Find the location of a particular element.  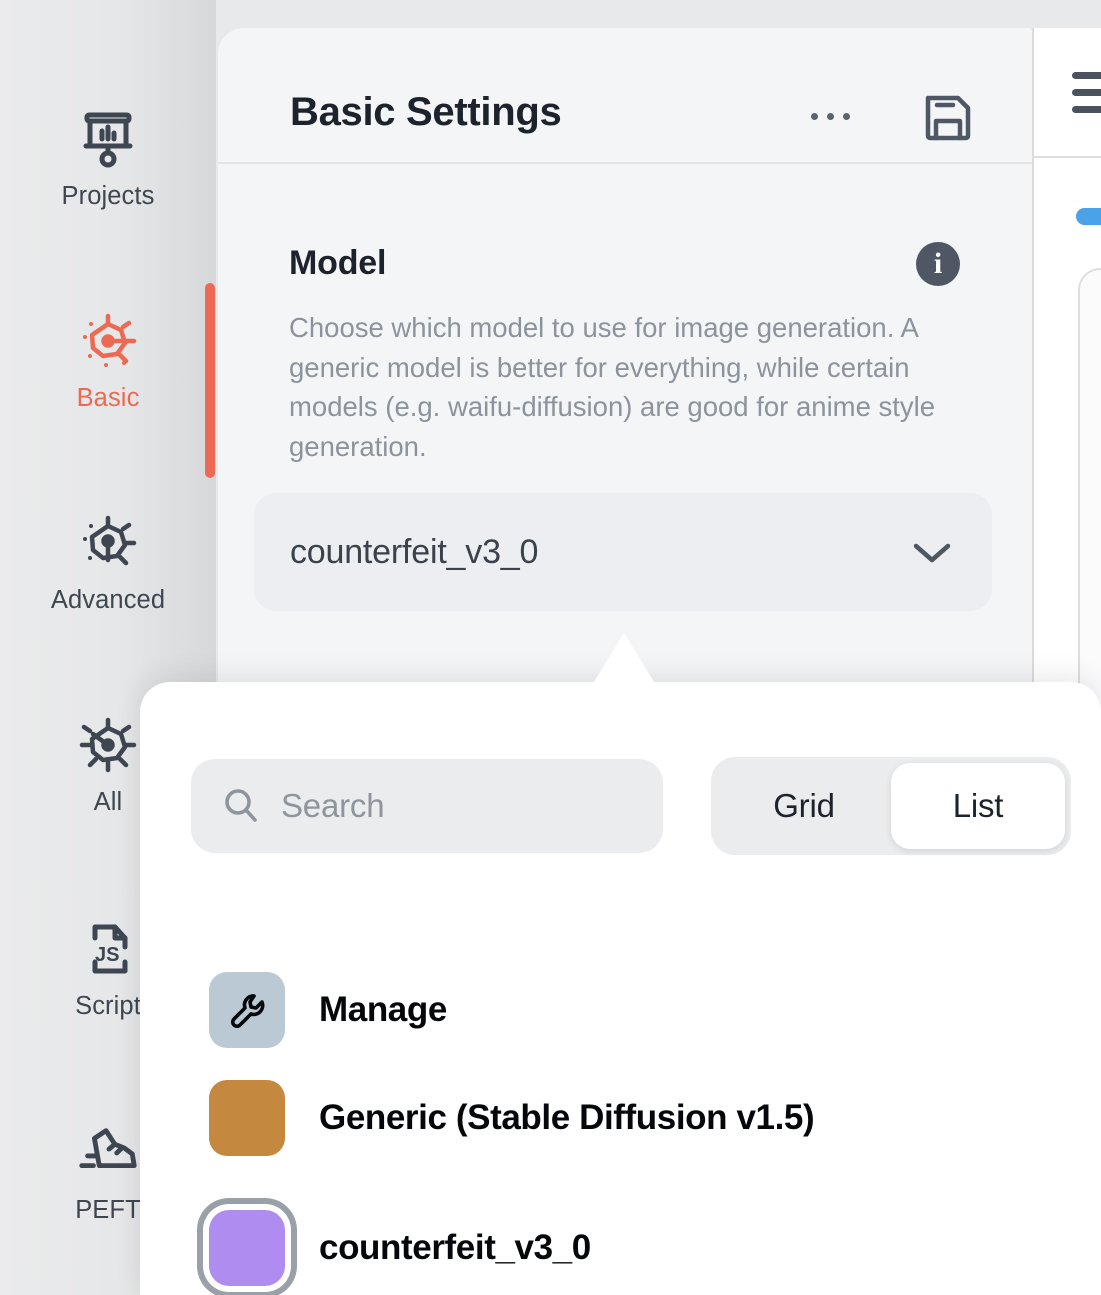

chevron-down-icon is located at coordinates (932, 552).